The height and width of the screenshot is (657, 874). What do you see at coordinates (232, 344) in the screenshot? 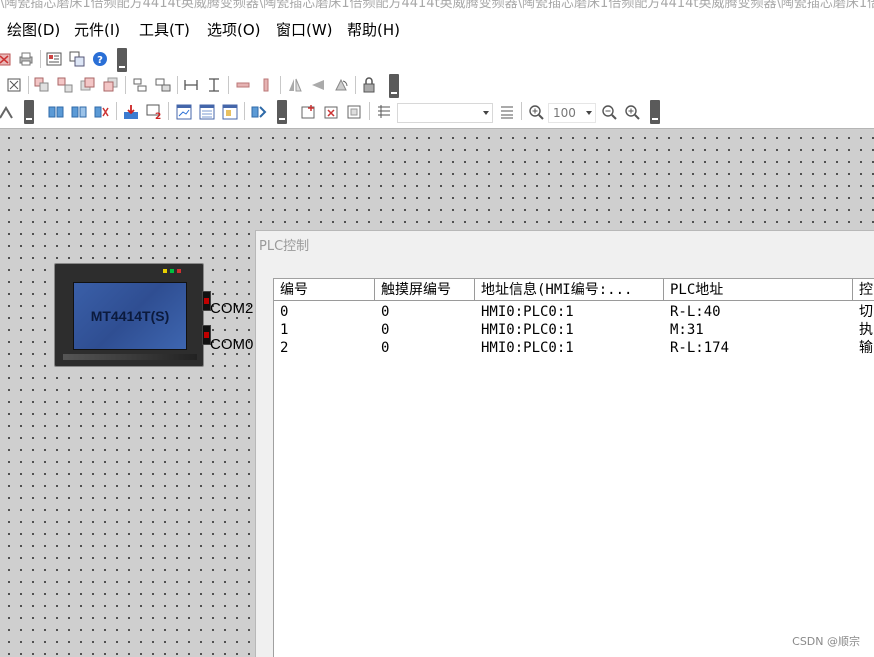
I see `com0-port-label: COM0` at bounding box center [232, 344].